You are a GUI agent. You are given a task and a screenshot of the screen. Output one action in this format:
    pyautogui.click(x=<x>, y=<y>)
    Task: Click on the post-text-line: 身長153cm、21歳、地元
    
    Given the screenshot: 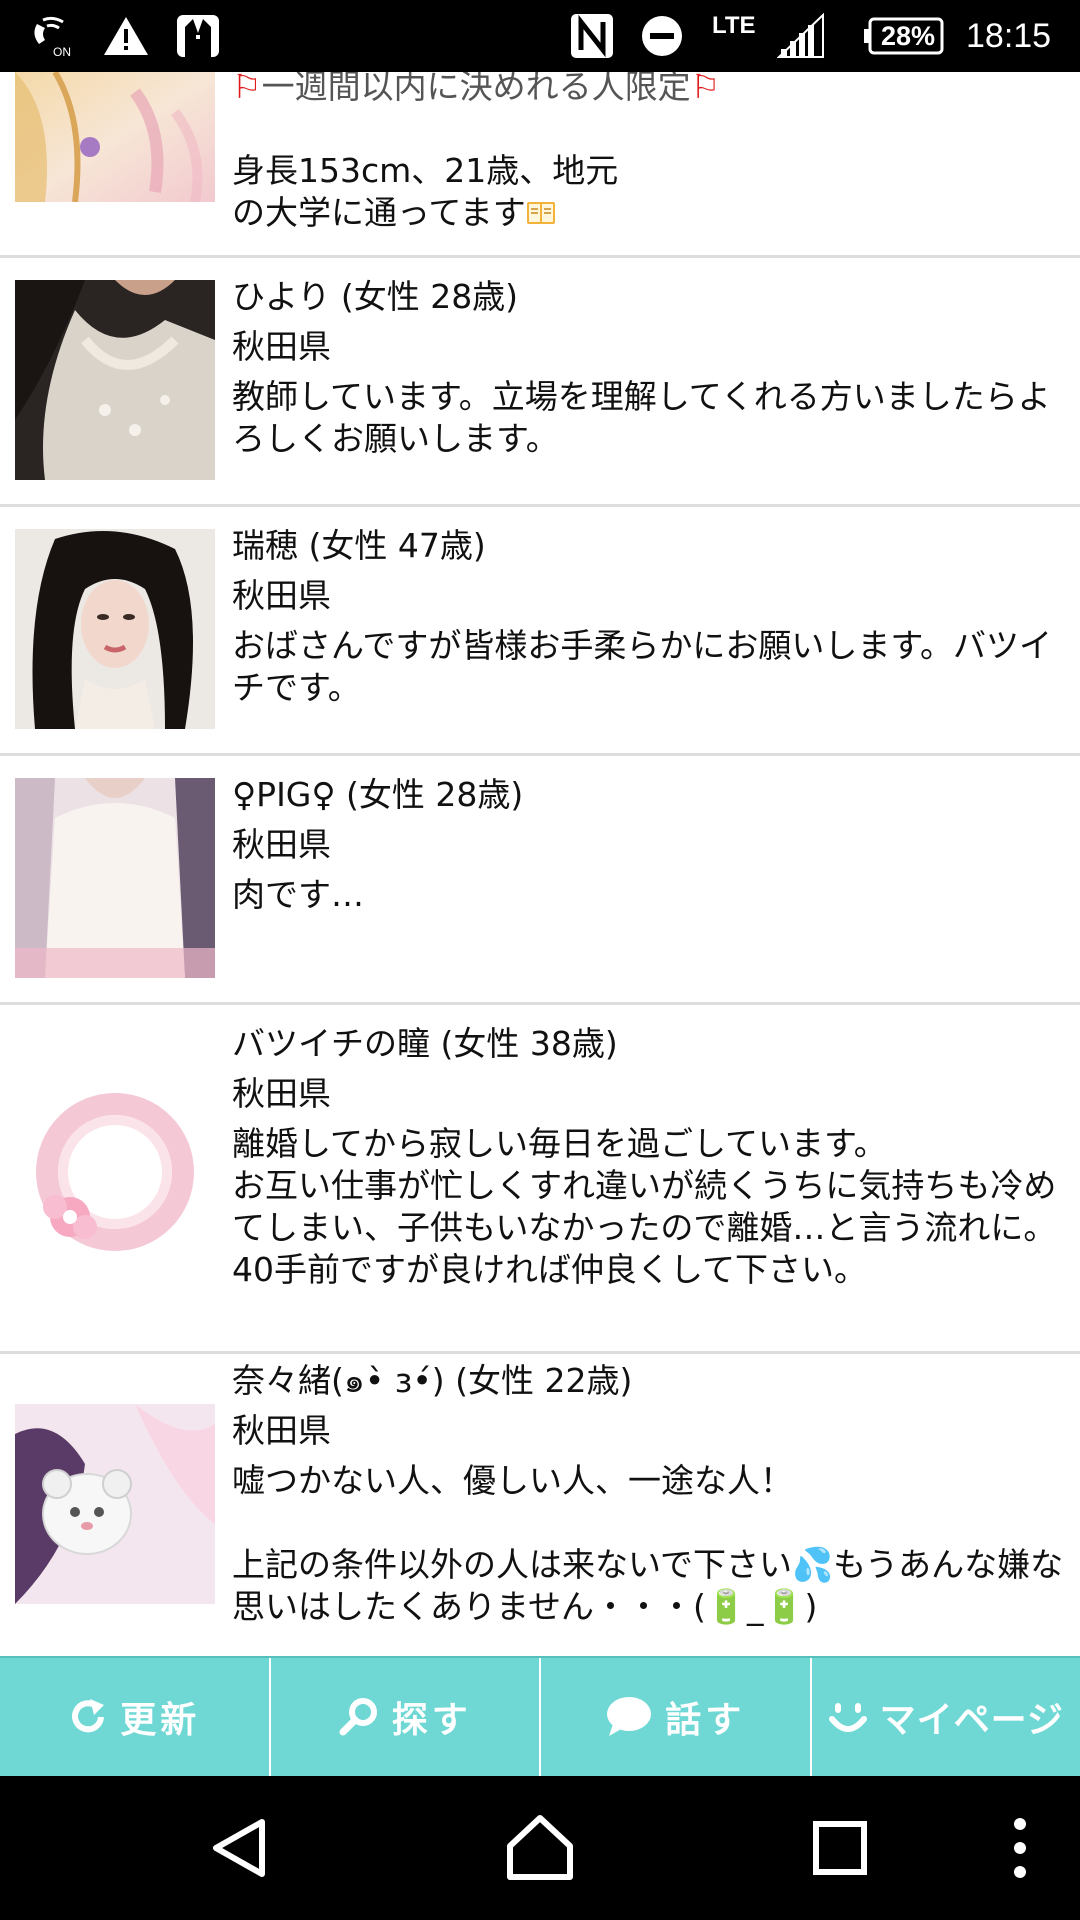 What is the action you would take?
    pyautogui.click(x=425, y=170)
    